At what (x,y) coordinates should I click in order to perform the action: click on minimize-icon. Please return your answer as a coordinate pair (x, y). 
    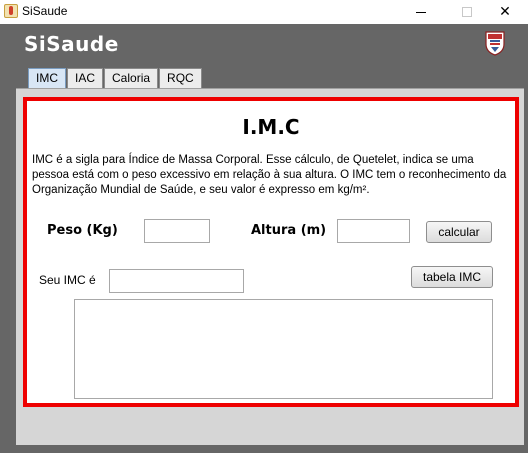
    Looking at the image, I should click on (421, 12).